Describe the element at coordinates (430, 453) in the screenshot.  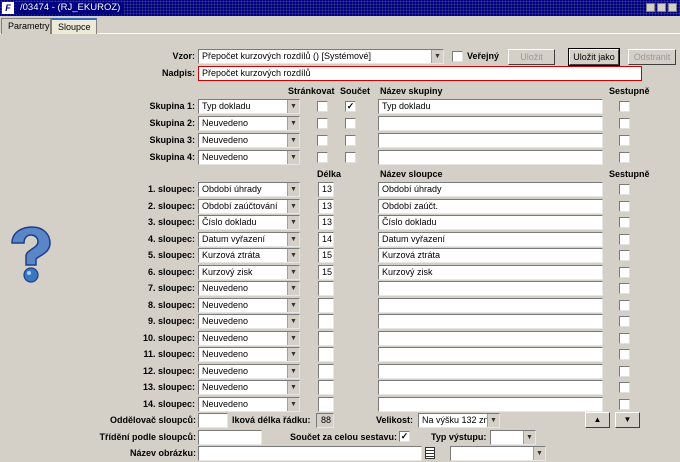
I see `list-icon` at that location.